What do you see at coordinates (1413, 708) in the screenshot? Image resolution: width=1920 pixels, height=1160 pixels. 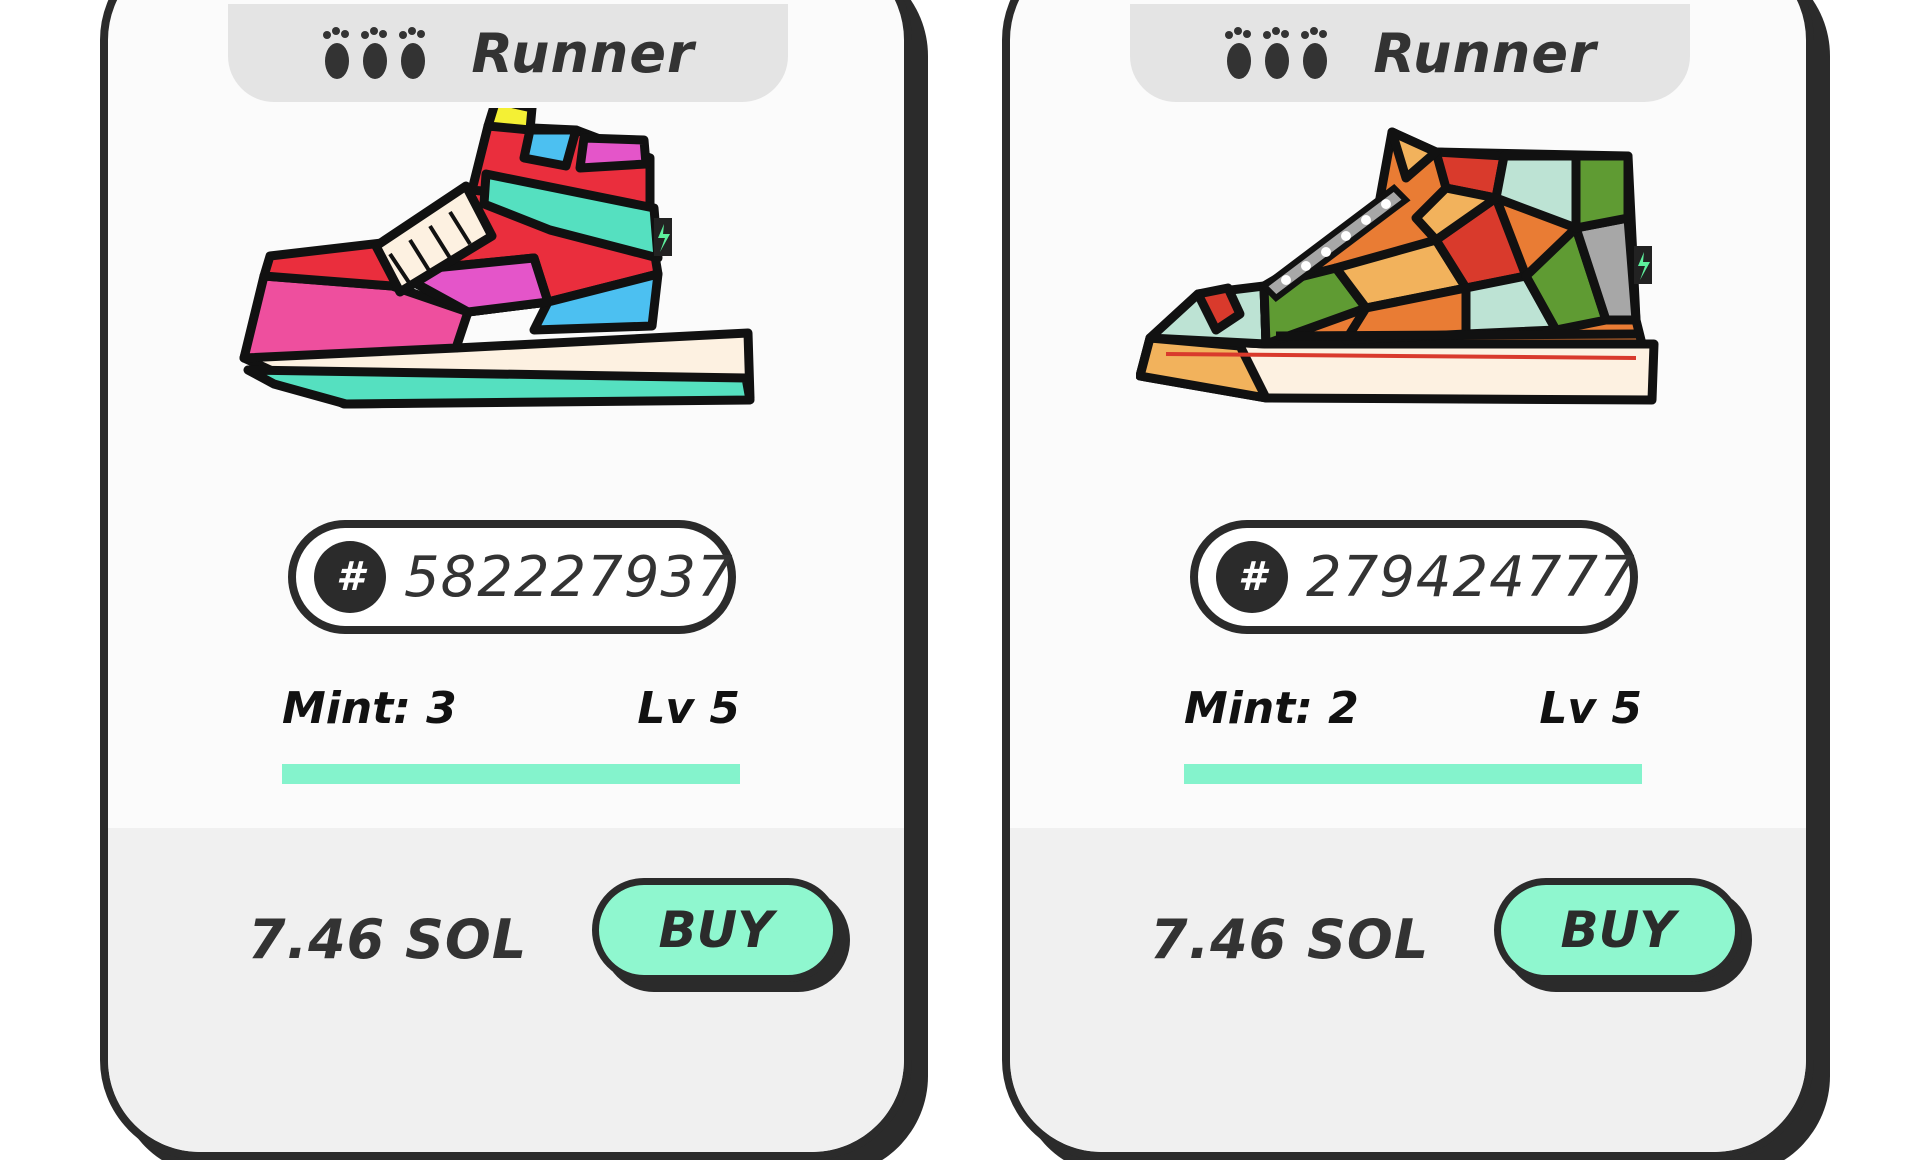 I see `stats-row: Mint: 2 Lv 5` at bounding box center [1413, 708].